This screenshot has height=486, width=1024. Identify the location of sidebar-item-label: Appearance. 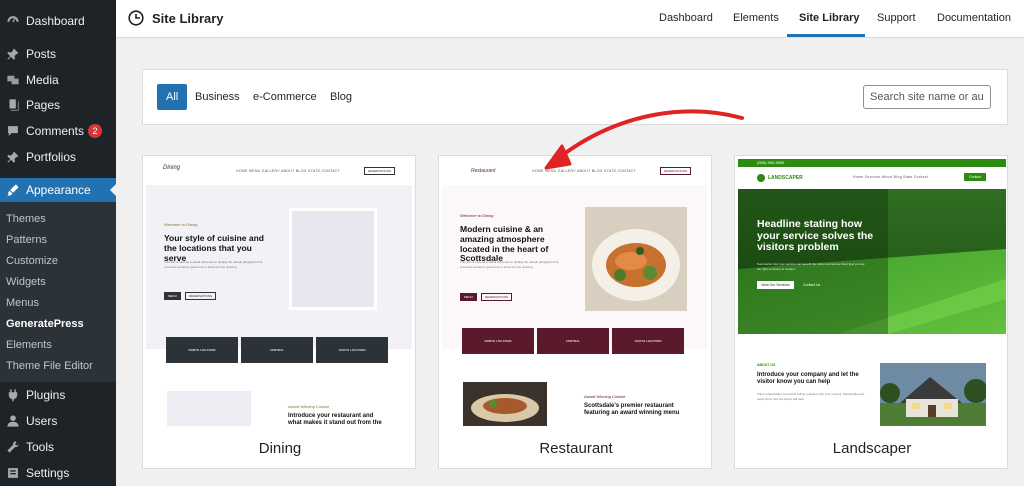
(58, 190).